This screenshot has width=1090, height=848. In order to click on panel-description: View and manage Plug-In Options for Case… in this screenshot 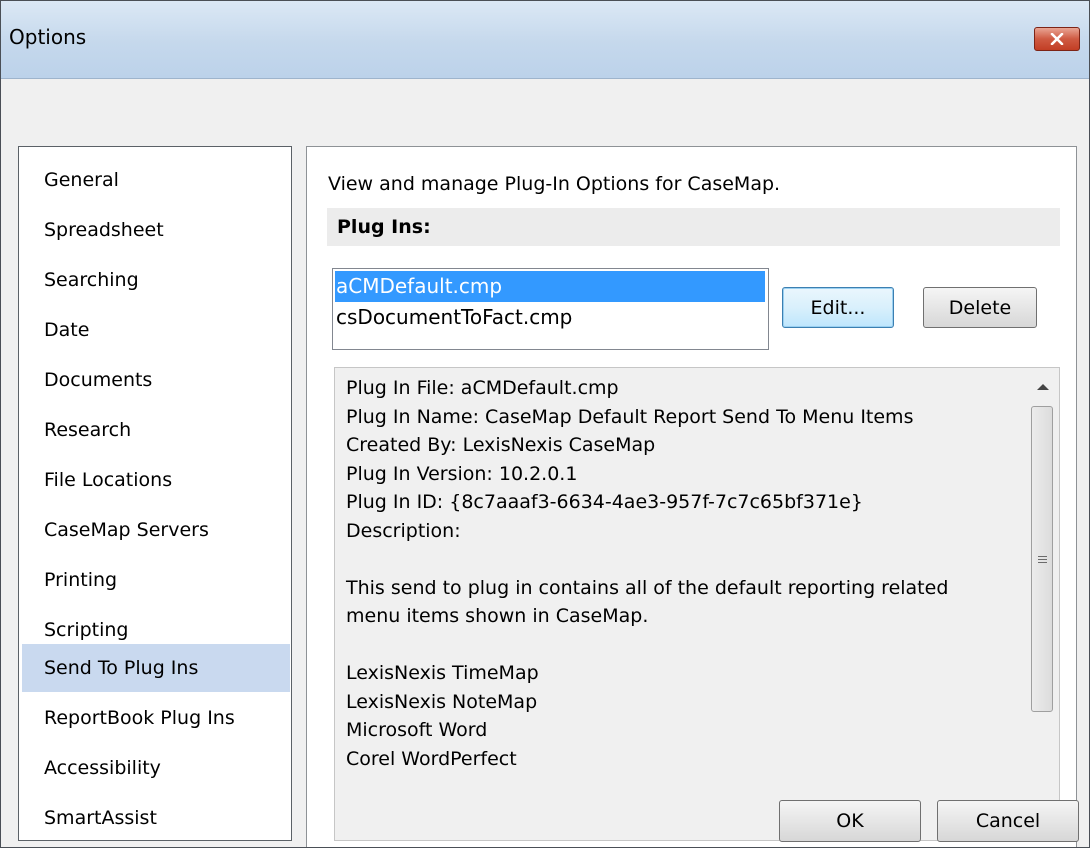, I will do `click(554, 184)`.